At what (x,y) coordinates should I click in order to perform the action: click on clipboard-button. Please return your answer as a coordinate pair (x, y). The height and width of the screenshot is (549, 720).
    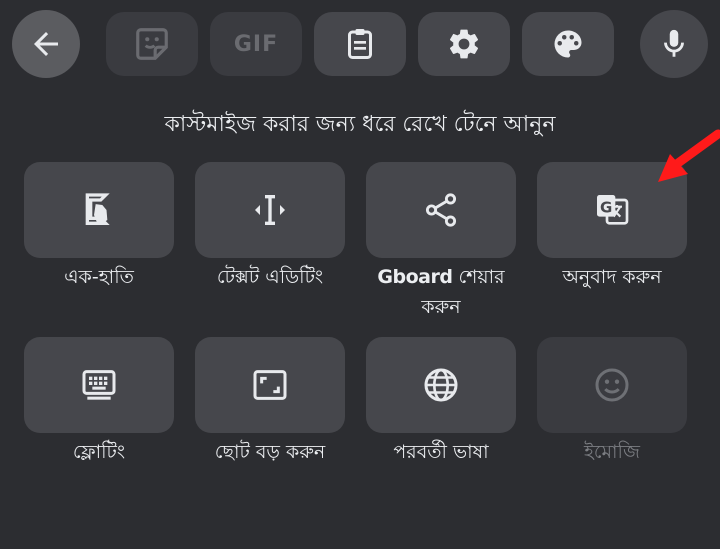
    Looking at the image, I should click on (360, 44).